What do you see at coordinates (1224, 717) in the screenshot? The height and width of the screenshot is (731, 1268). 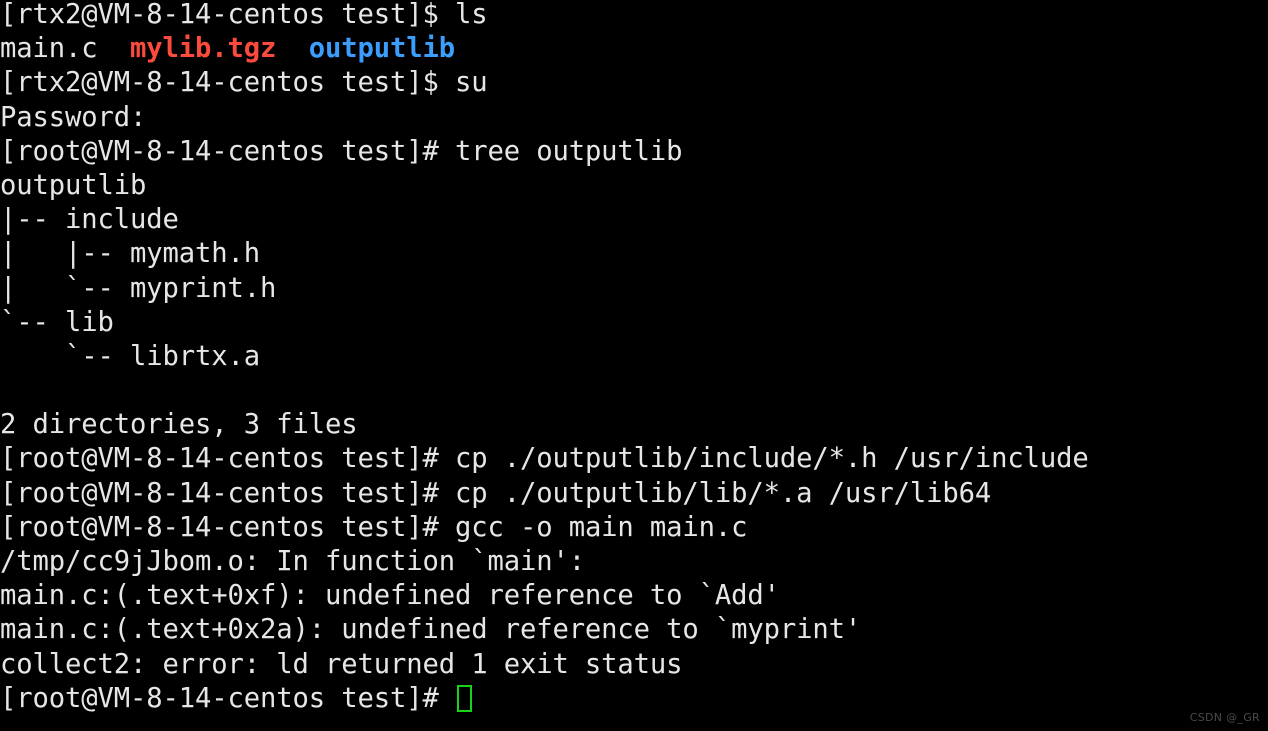 I see `csdn-watermark: CSDN @_GR` at bounding box center [1224, 717].